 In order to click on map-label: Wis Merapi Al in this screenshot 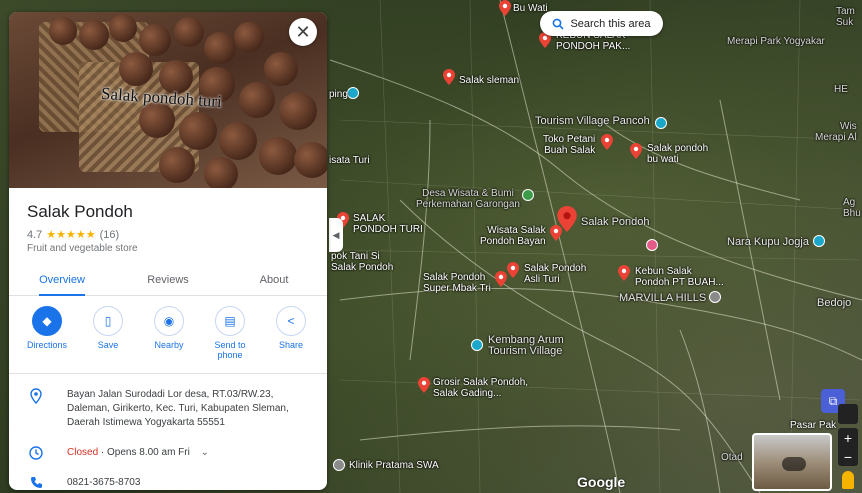, I will do `click(836, 132)`.